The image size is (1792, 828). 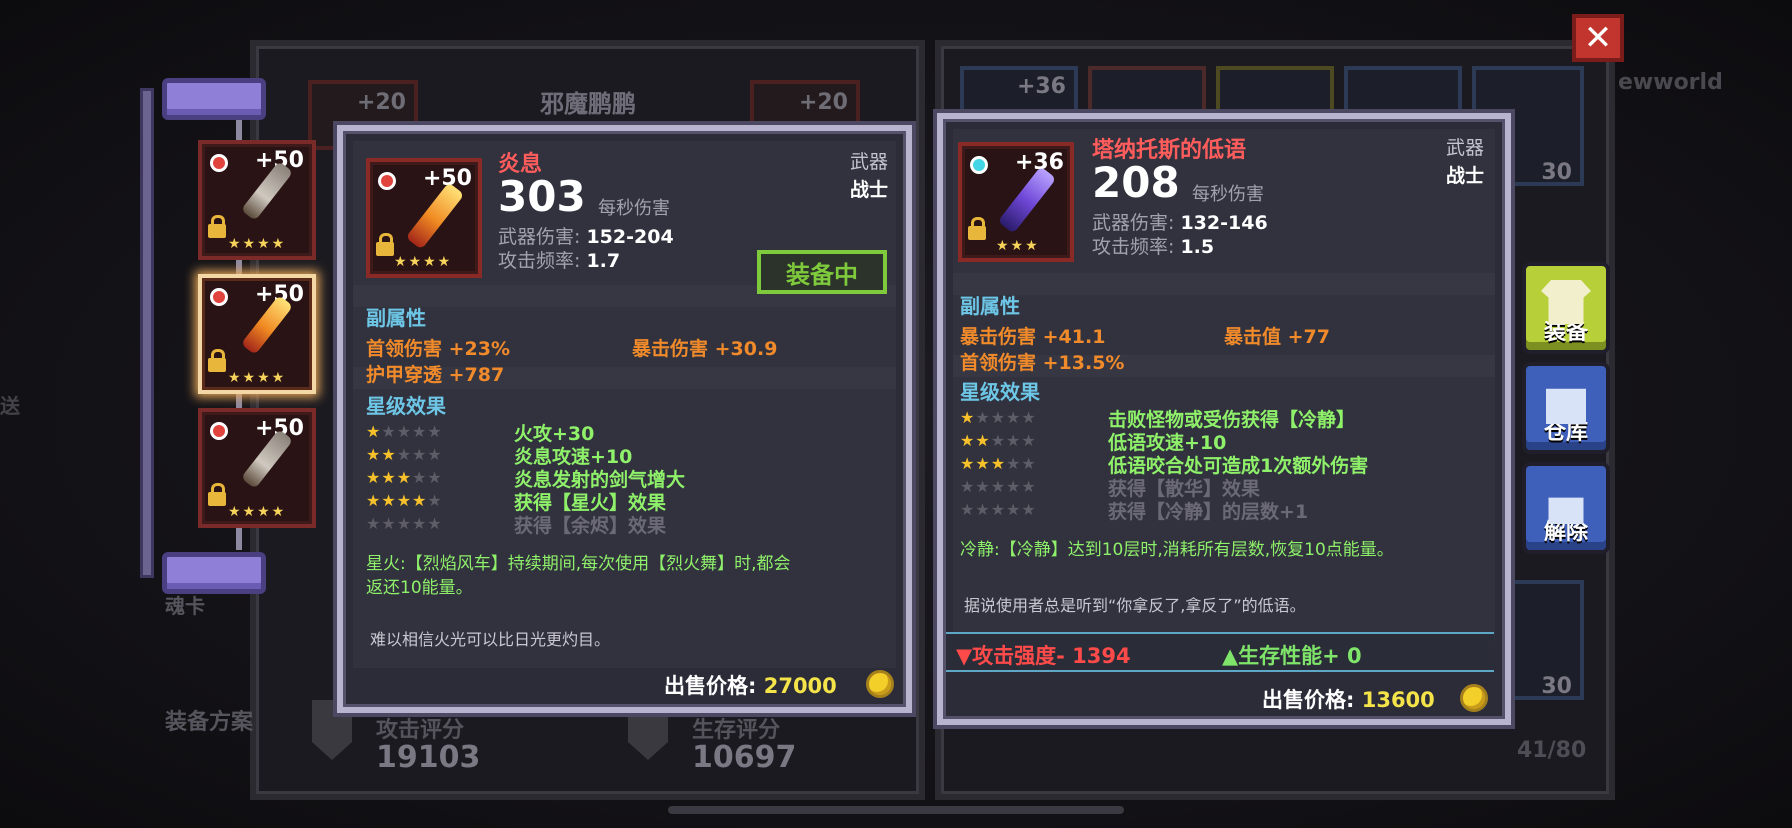 What do you see at coordinates (822, 272) in the screenshot?
I see `equipped-badge: 装备中` at bounding box center [822, 272].